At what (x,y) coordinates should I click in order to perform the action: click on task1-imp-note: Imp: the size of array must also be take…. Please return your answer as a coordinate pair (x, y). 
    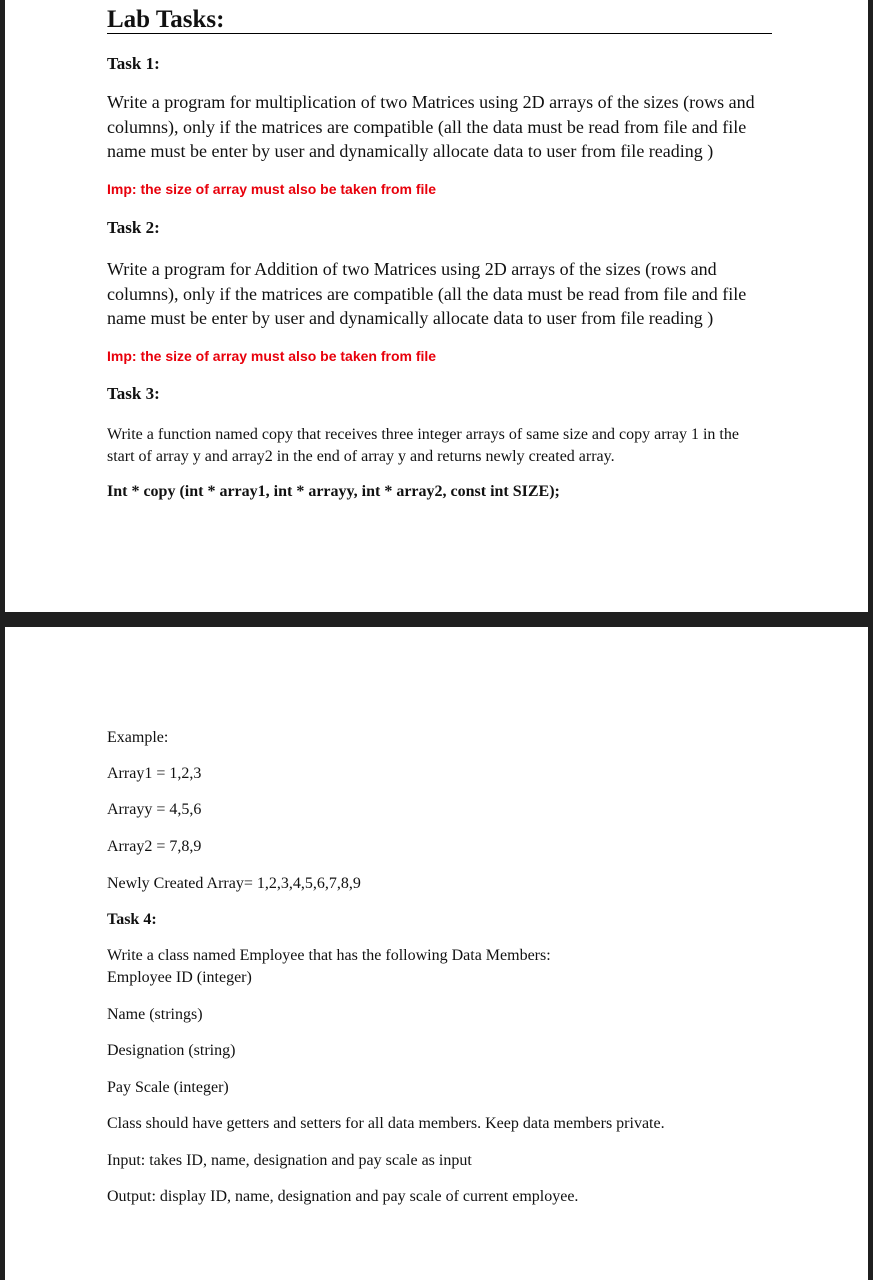
    Looking at the image, I should click on (272, 189).